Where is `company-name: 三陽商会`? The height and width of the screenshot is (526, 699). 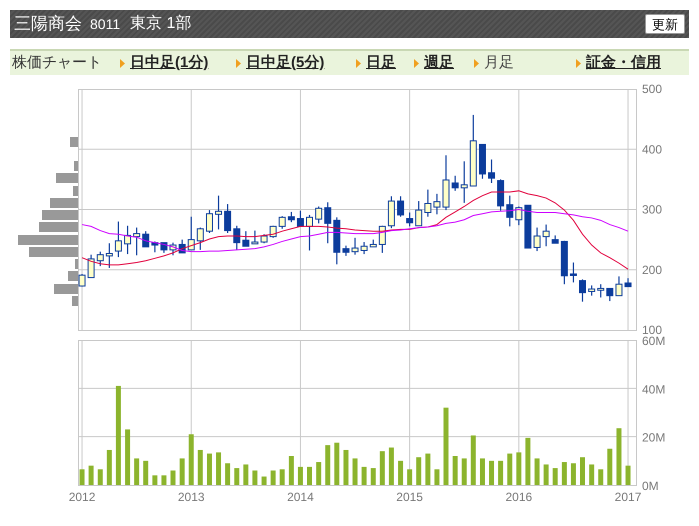 company-name: 三陽商会 is located at coordinates (48, 24).